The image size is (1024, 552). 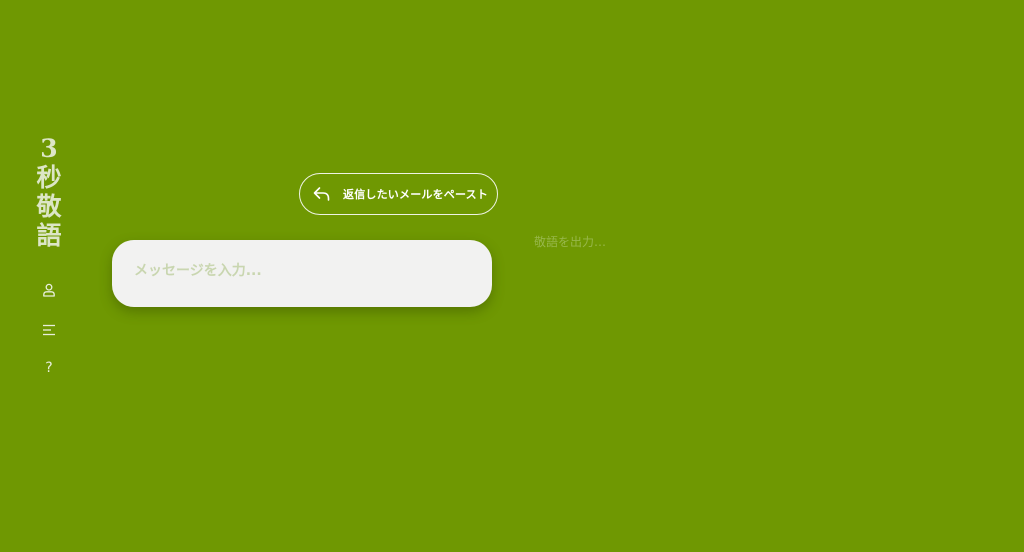 What do you see at coordinates (416, 194) in the screenshot?
I see `paste-button-label: 返信したいメールをペースト` at bounding box center [416, 194].